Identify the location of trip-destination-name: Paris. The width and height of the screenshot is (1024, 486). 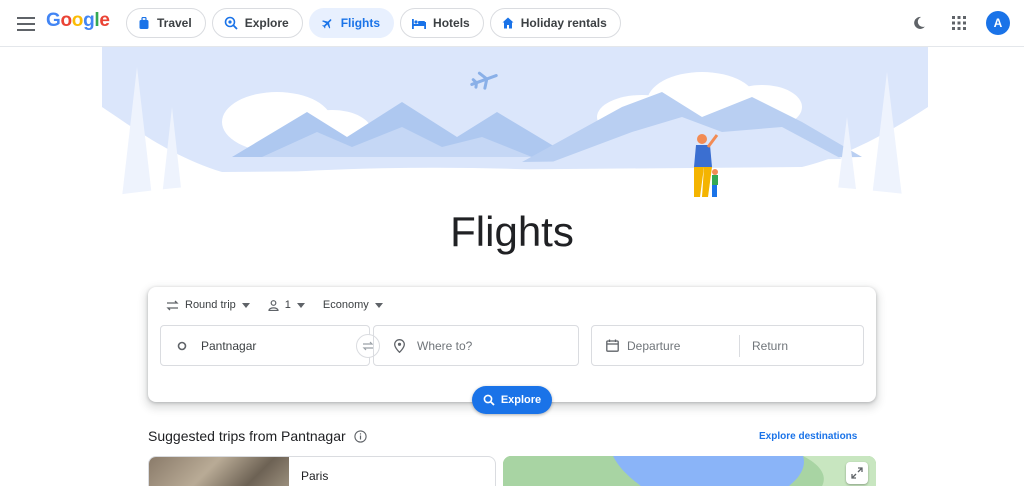
(315, 476).